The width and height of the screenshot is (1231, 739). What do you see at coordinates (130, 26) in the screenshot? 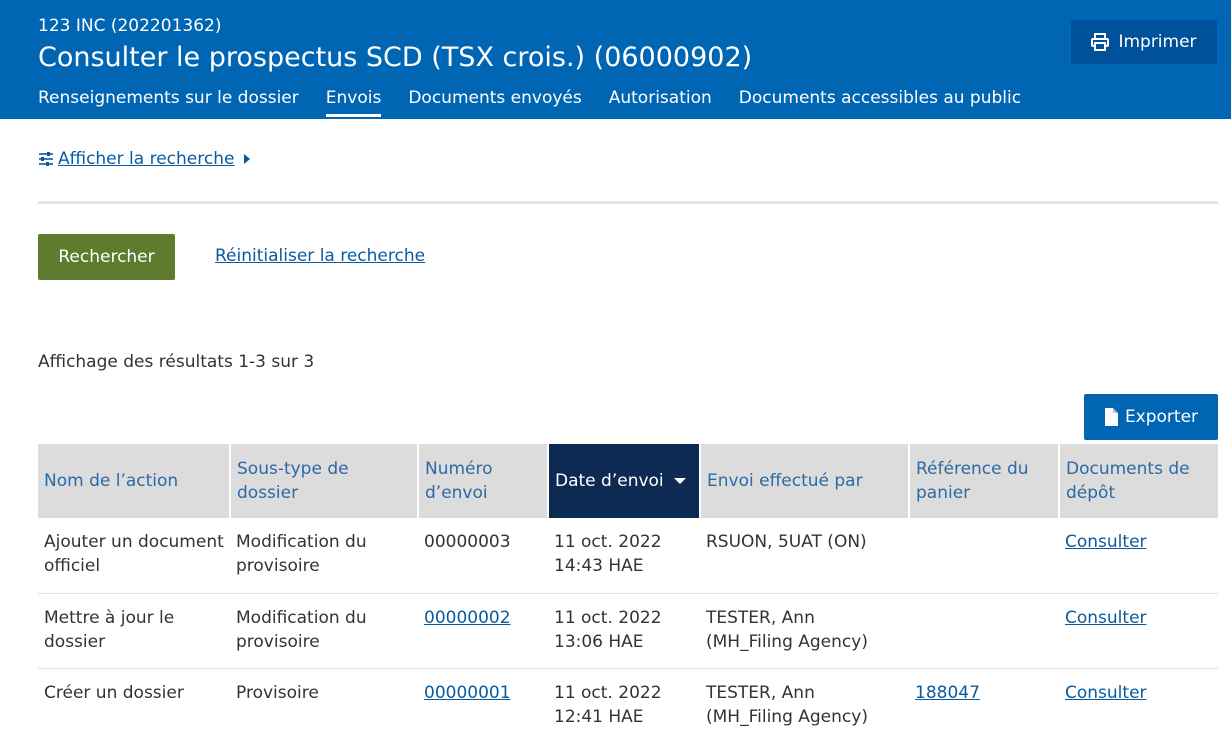
I see `company-name: 123 INC (202201362)` at bounding box center [130, 26].